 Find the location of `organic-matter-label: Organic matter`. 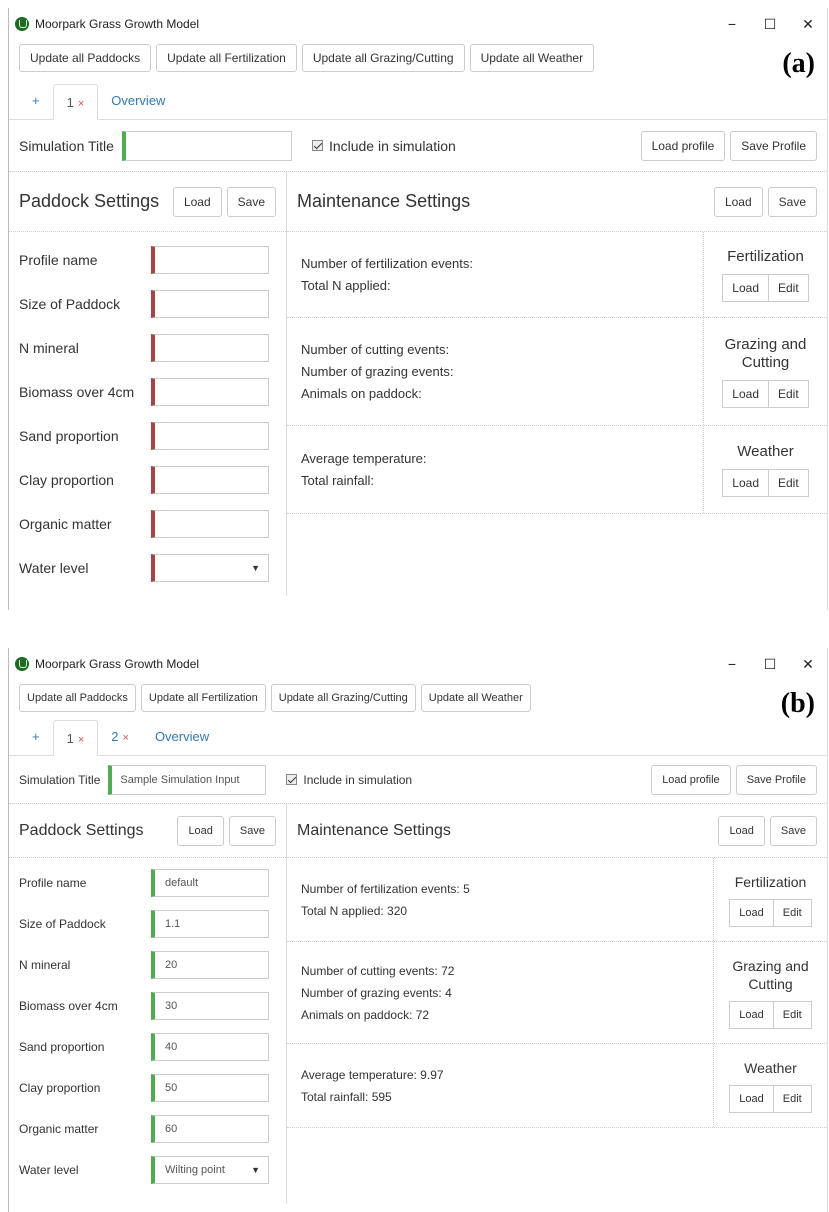

organic-matter-label: Organic matter is located at coordinates (65, 524).